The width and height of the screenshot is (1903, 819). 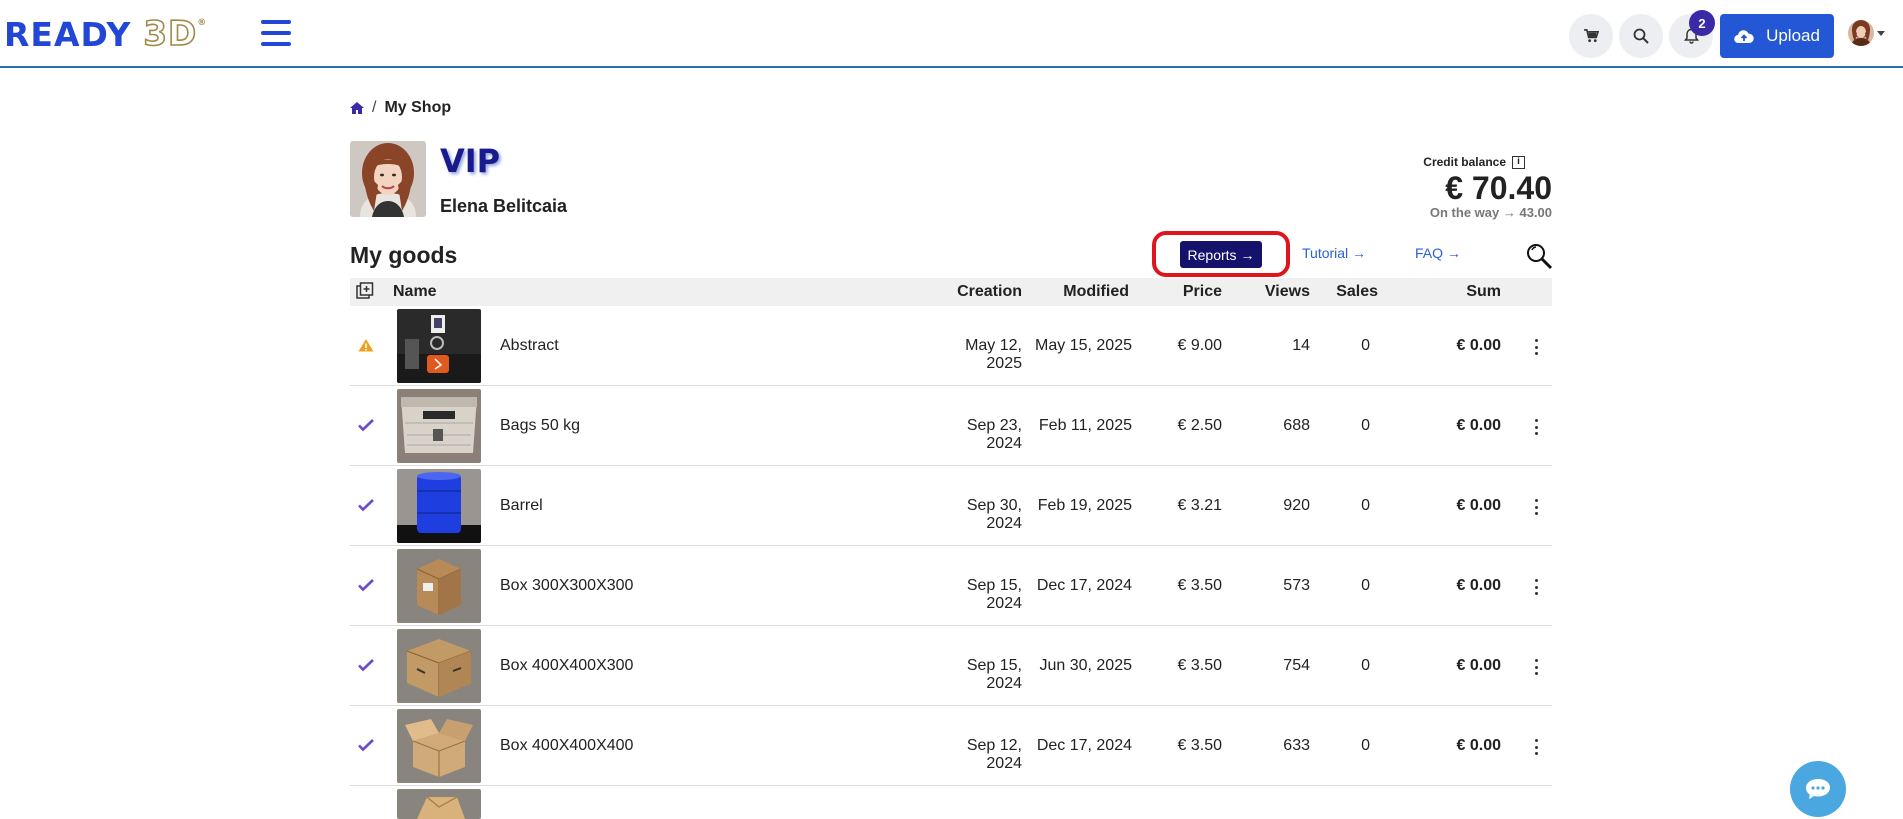 I want to click on views-count: 14, so click(x=1301, y=345).